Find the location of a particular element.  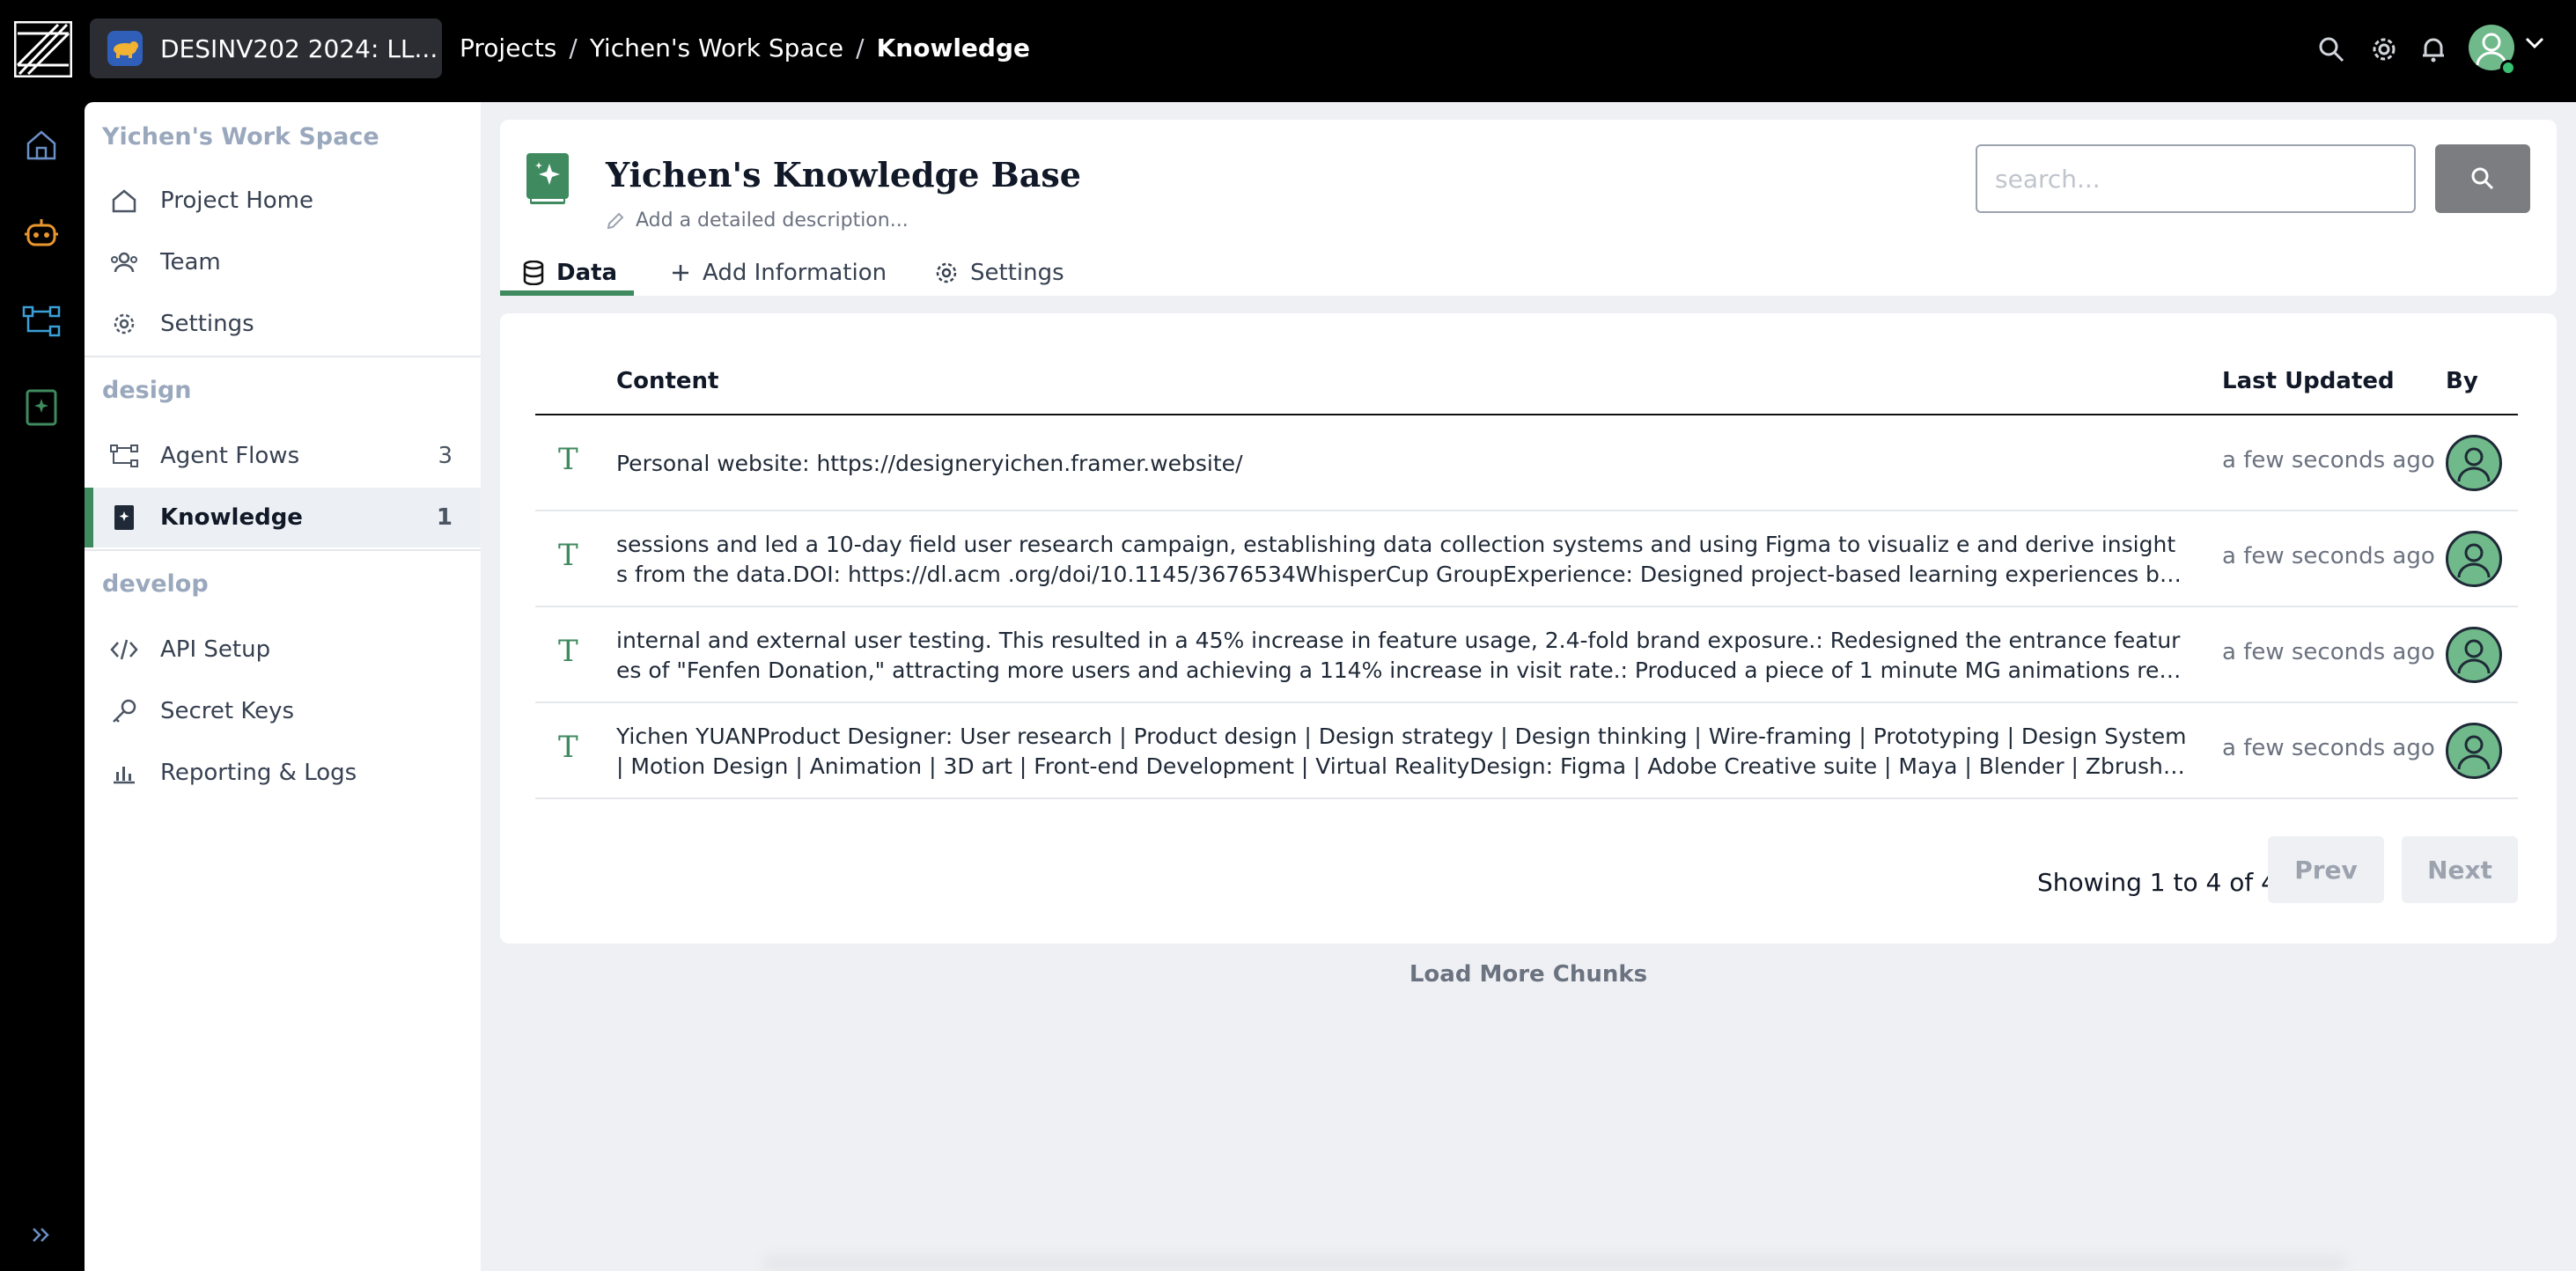

sidebar-item-label: Team is located at coordinates (191, 262).